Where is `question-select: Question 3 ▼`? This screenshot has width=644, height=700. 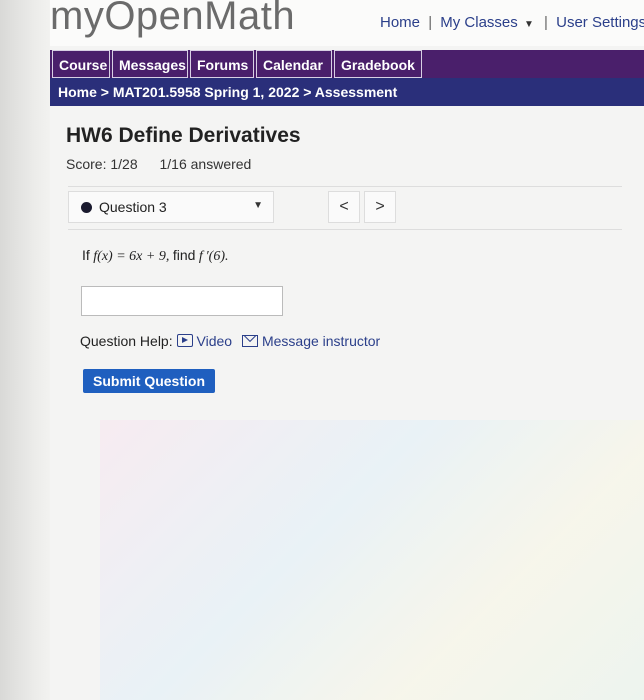
question-select: Question 3 ▼ is located at coordinates (171, 207).